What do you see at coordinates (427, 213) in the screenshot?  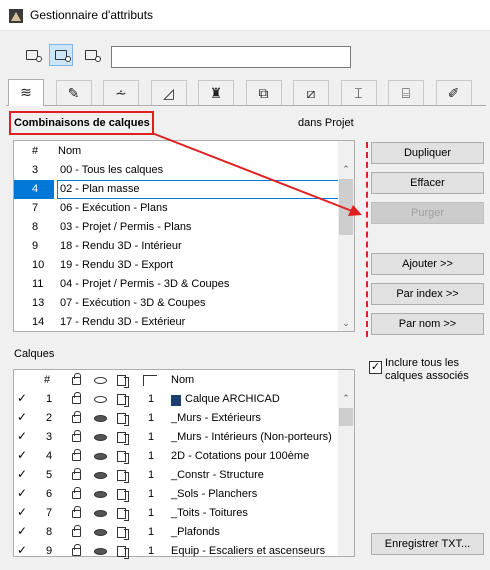 I see `purge-button: Purger` at bounding box center [427, 213].